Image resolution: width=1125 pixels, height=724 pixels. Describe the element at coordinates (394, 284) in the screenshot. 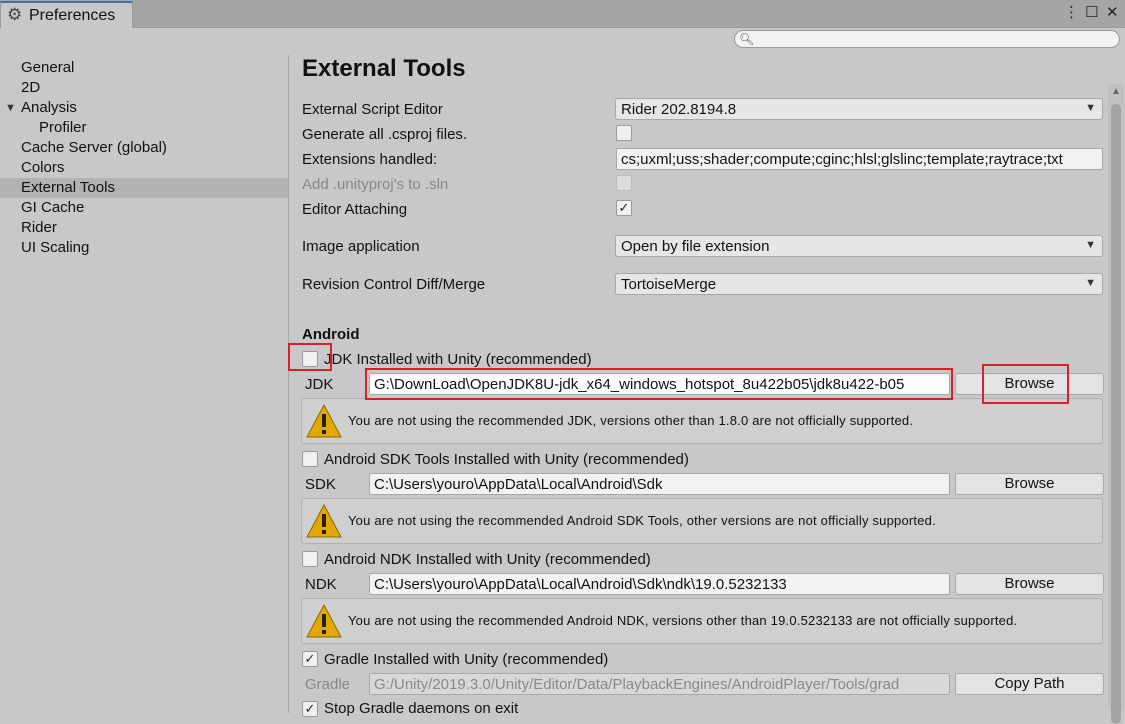

I see `revision-control-label: Revision Control Diff/Merge` at that location.